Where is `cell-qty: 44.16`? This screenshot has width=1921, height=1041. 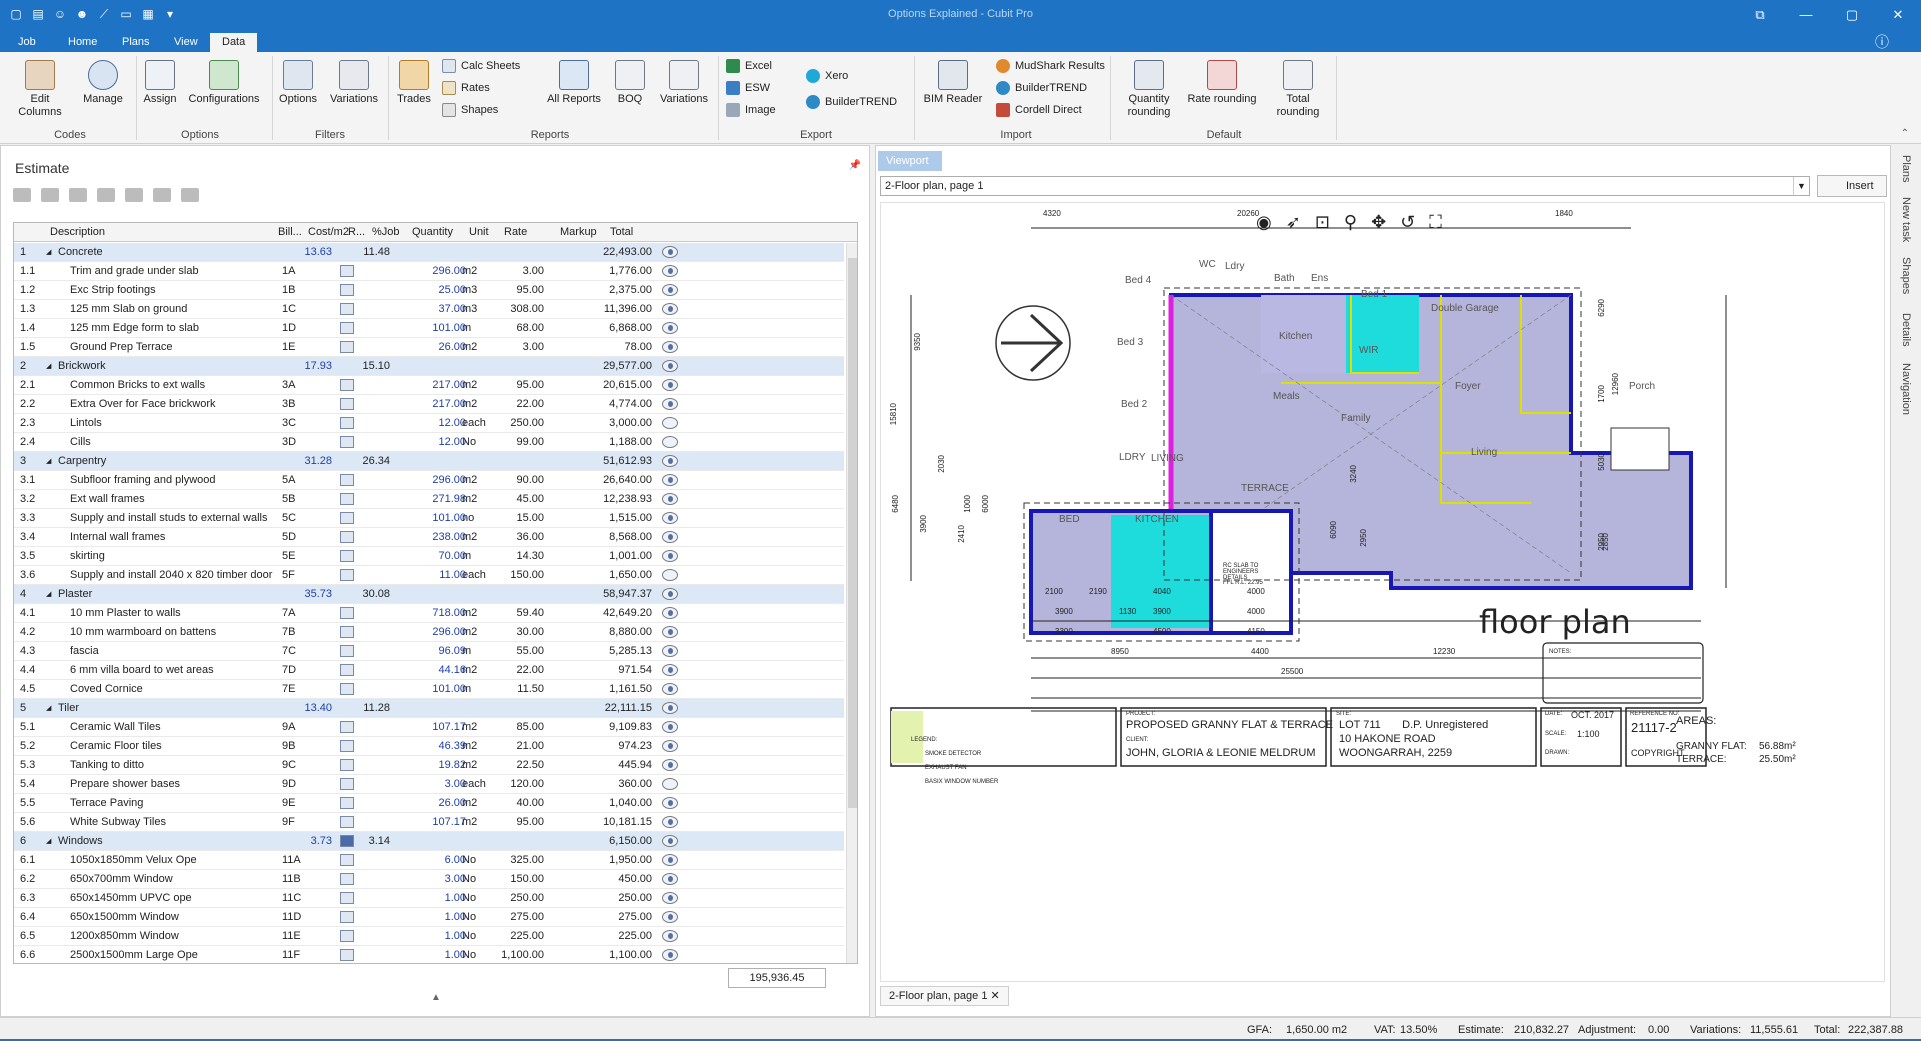
cell-qty: 44.16 is located at coordinates (438, 670).